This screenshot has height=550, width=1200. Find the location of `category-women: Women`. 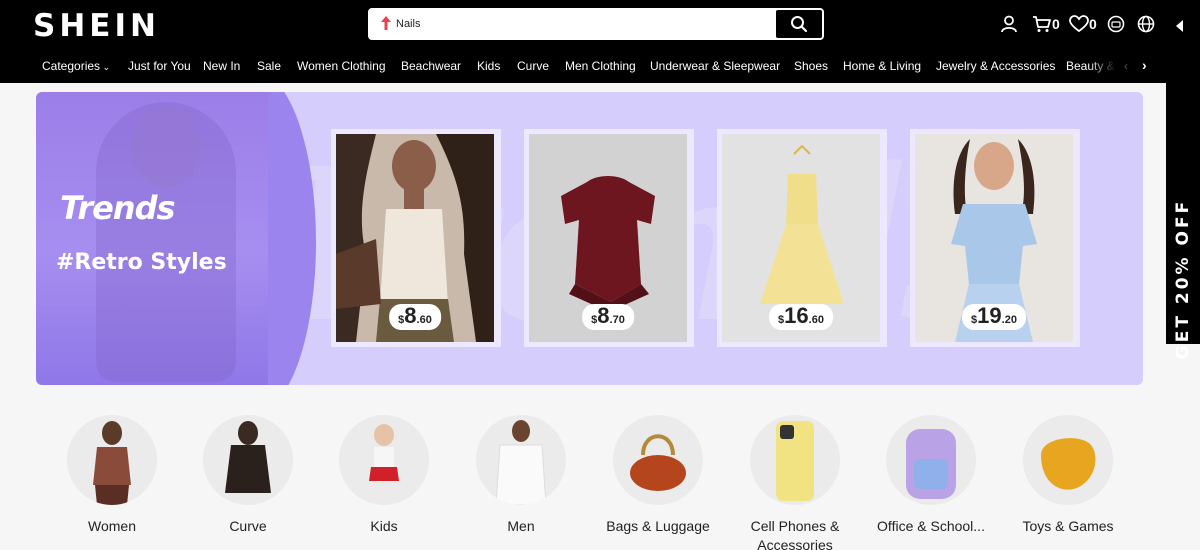

category-women: Women is located at coordinates (112, 475).